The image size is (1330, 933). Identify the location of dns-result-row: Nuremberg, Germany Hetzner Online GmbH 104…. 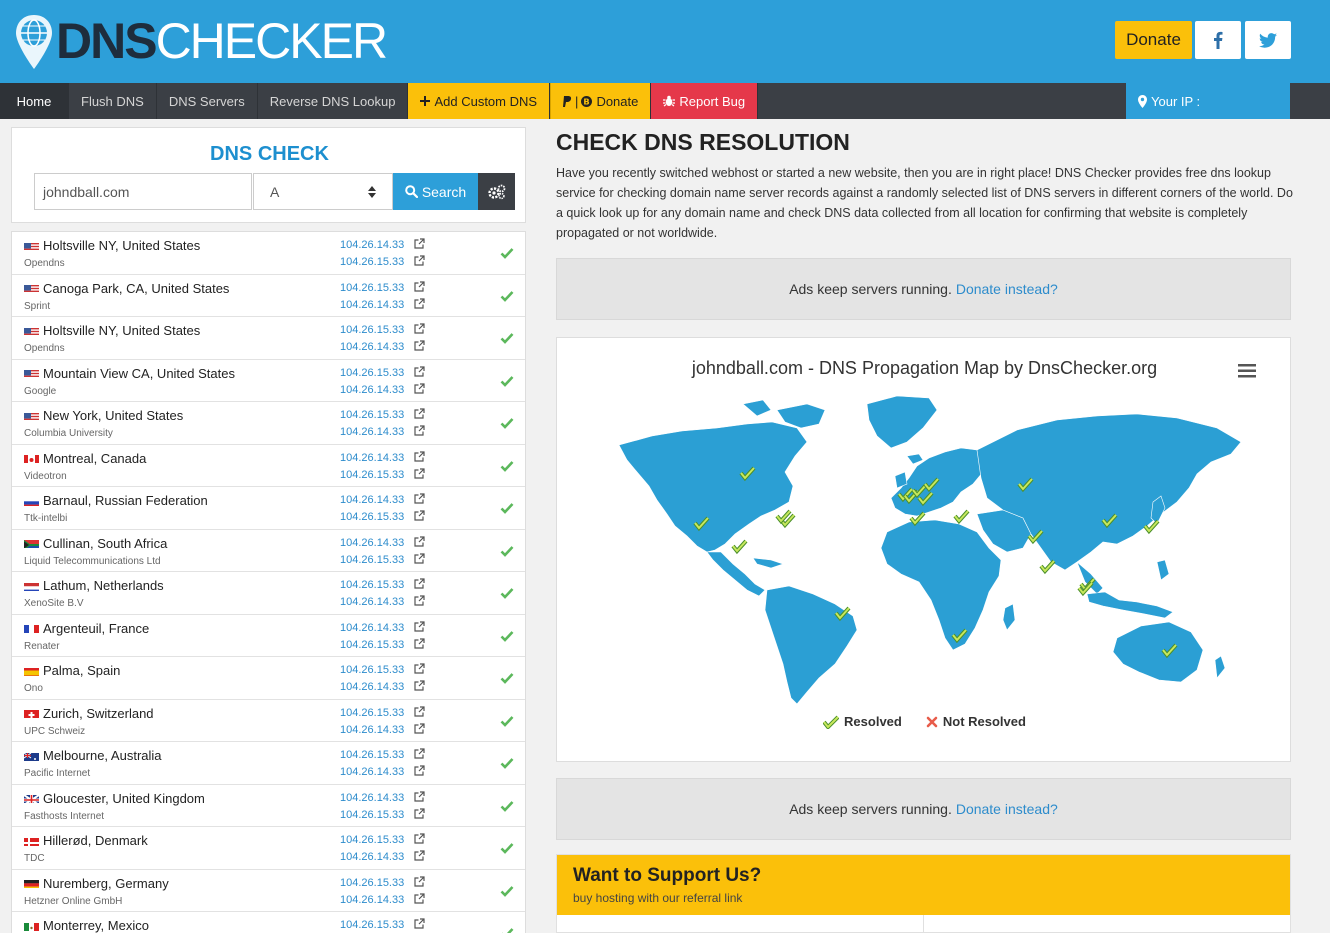
(268, 891).